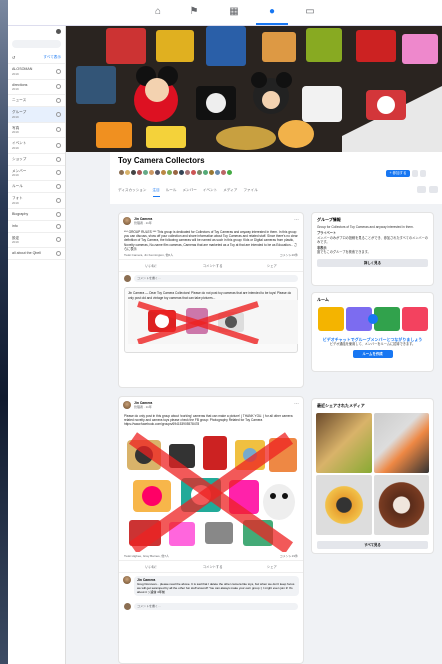  Describe the element at coordinates (36, 201) in the screenshot. I see `sidebar-item: フォト 2019` at that location.